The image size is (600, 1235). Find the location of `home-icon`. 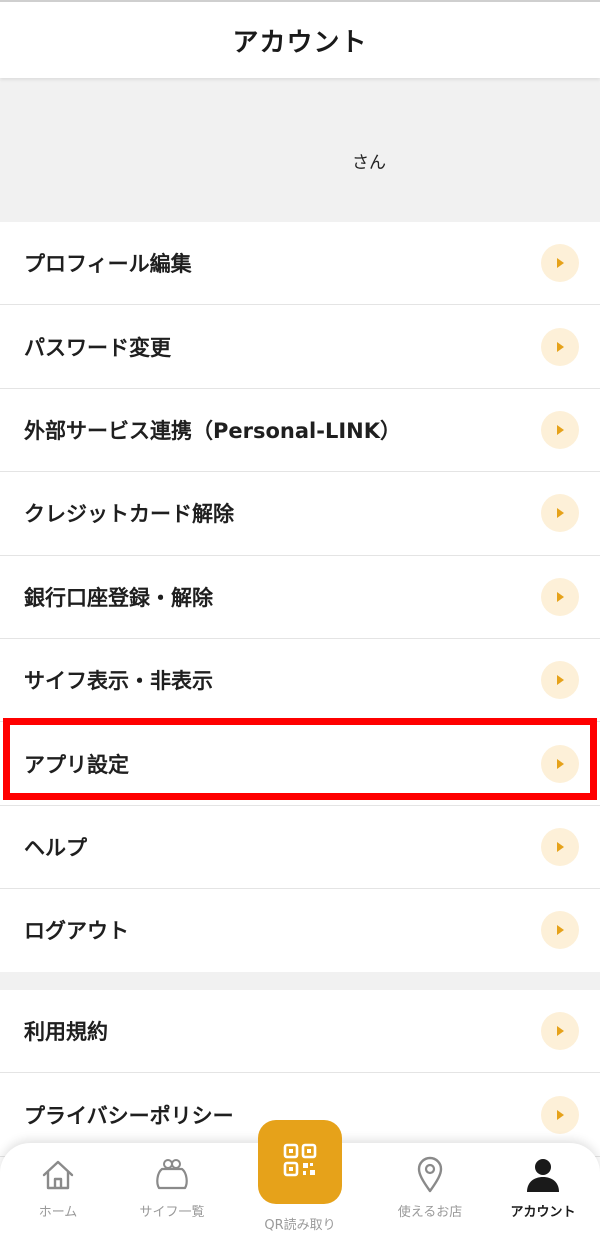

home-icon is located at coordinates (58, 1175).